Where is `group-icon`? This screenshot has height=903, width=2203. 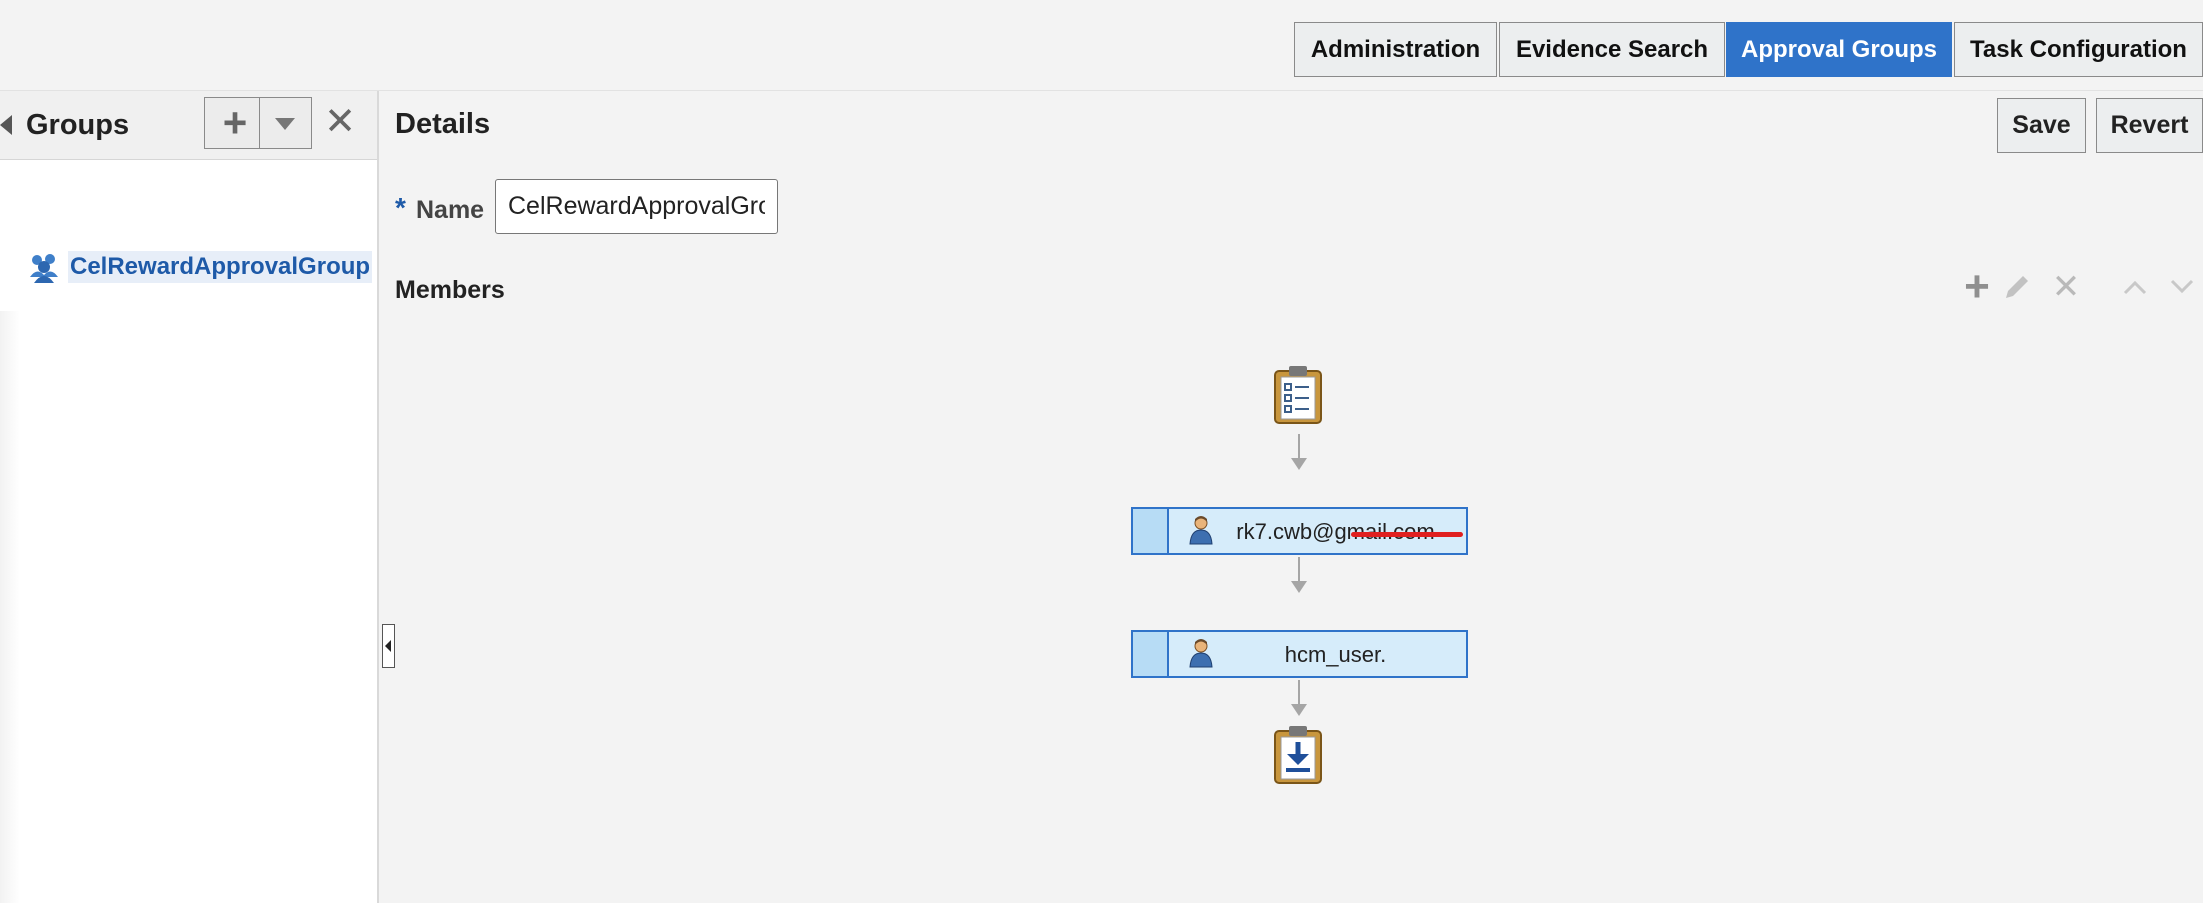
group-icon is located at coordinates (44, 268).